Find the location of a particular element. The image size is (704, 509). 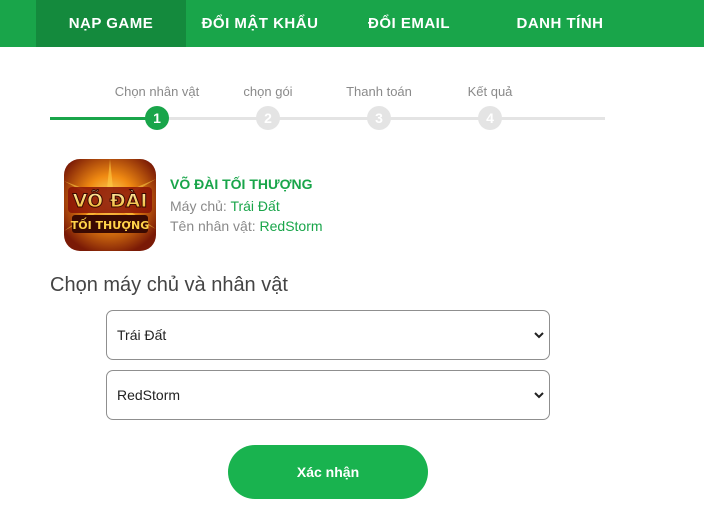

server-select: Trái Đất is located at coordinates (328, 335).